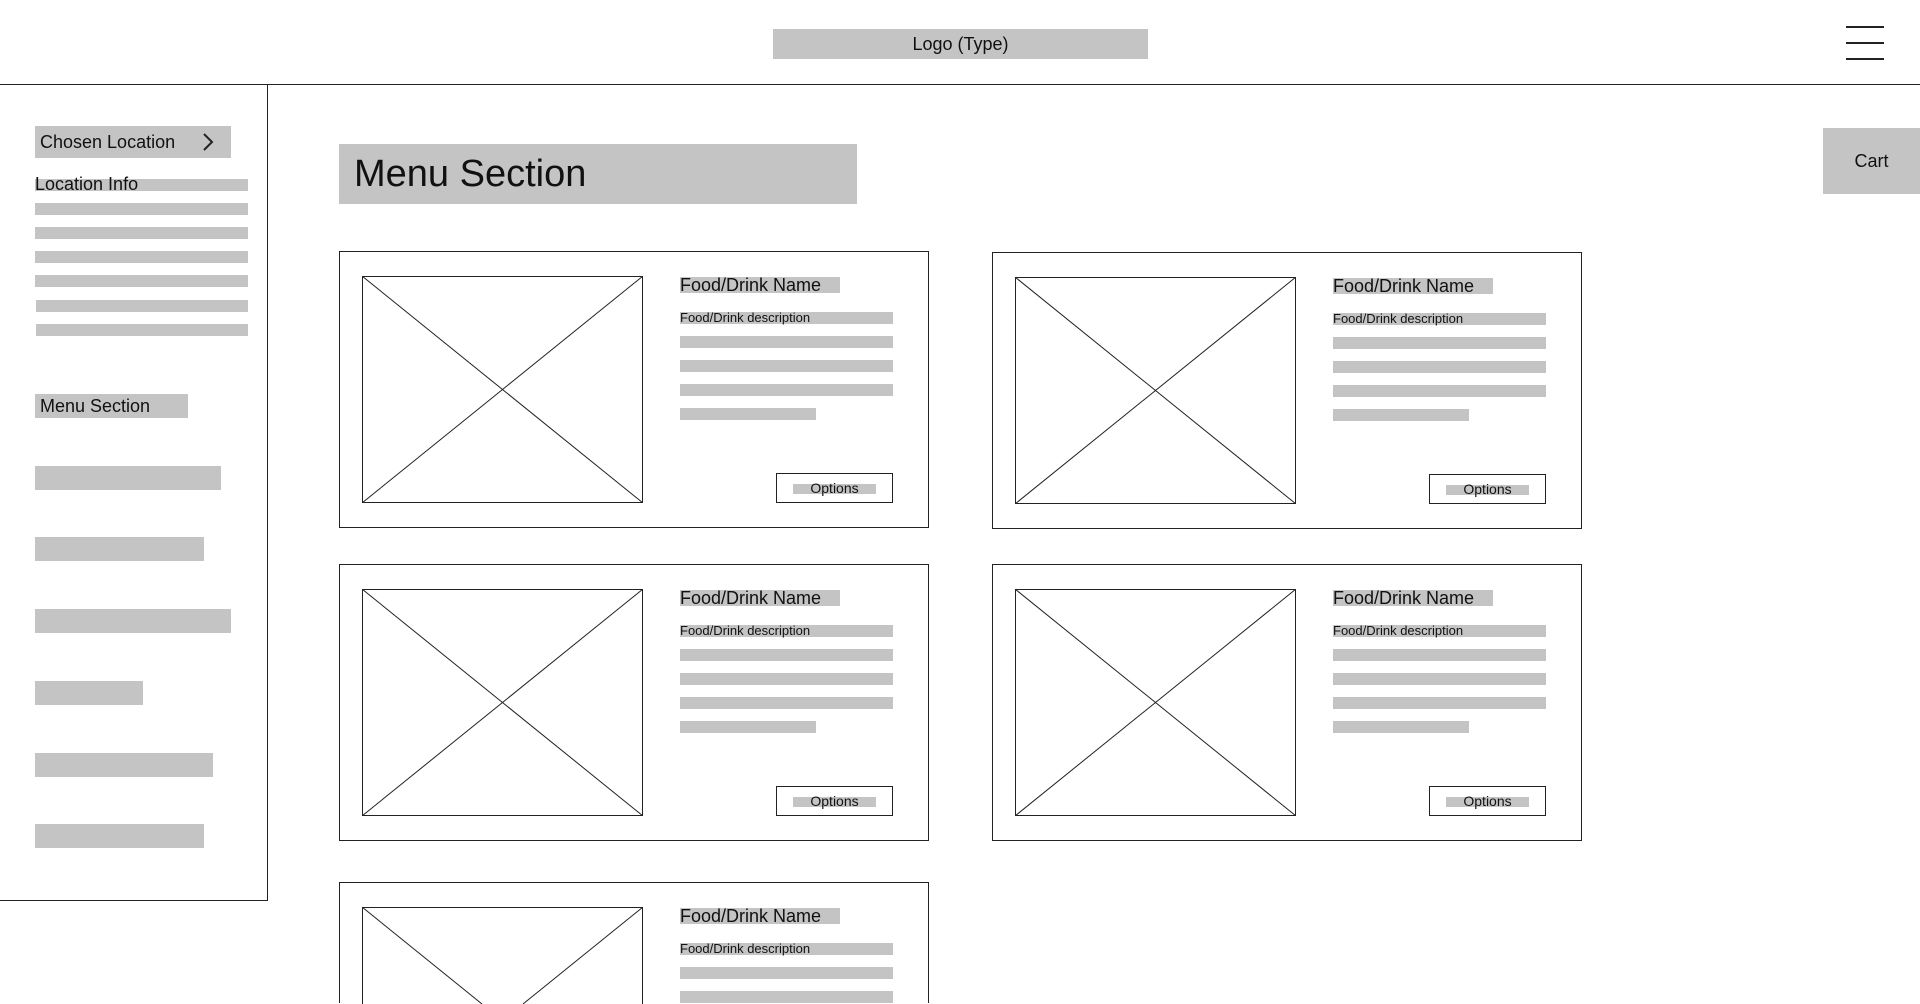 This screenshot has height=1004, width=1920. Describe the element at coordinates (1865, 43) in the screenshot. I see `hamburger-menu-icon` at that location.